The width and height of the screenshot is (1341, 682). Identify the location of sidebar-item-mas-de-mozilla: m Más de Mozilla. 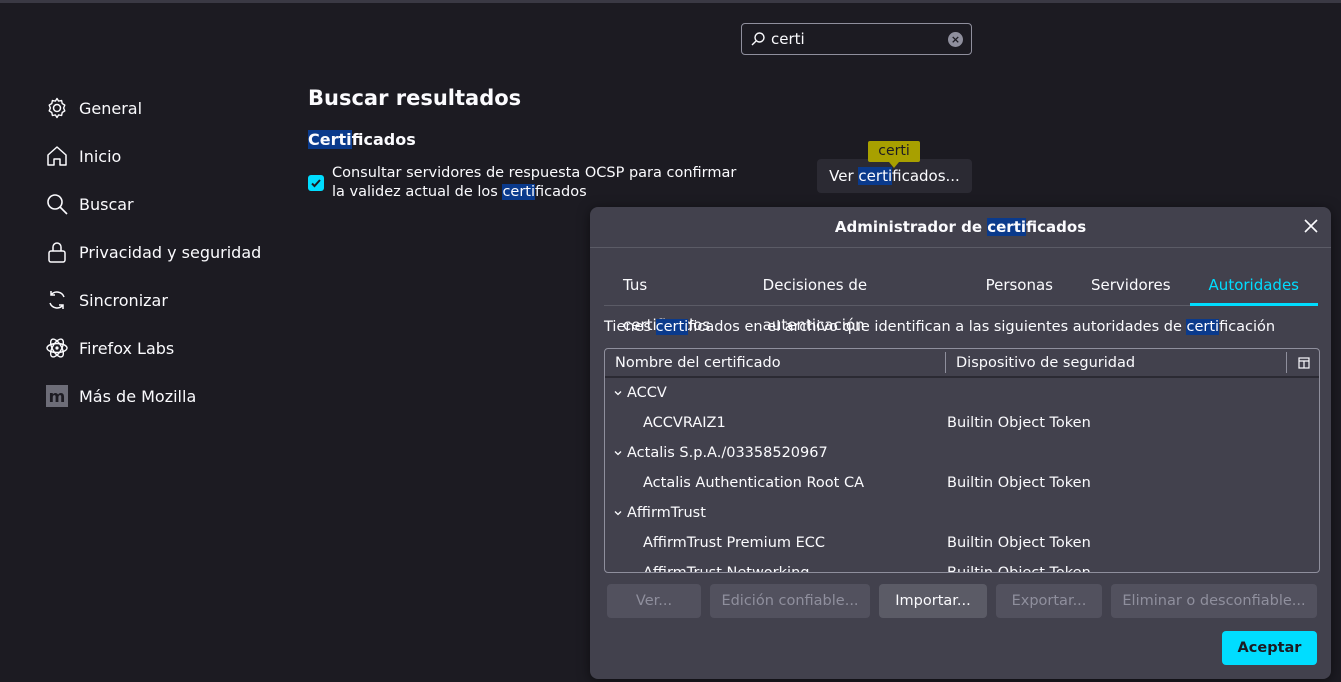
(164, 396).